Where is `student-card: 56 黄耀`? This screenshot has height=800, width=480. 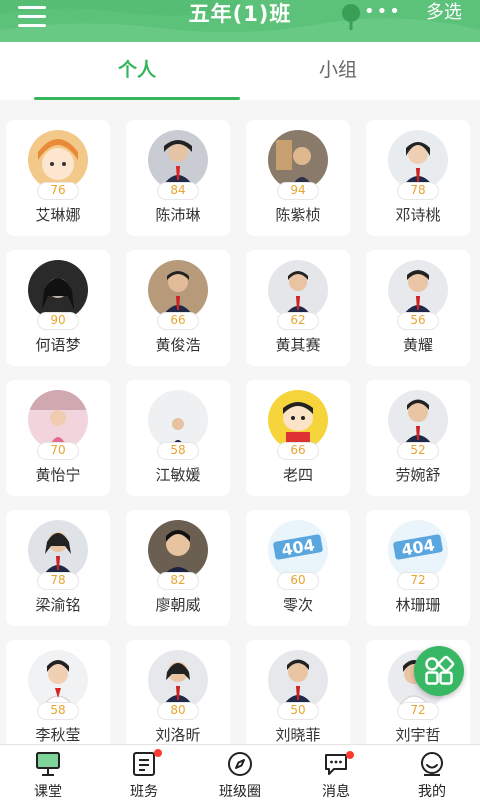 student-card: 56 黄耀 is located at coordinates (418, 308).